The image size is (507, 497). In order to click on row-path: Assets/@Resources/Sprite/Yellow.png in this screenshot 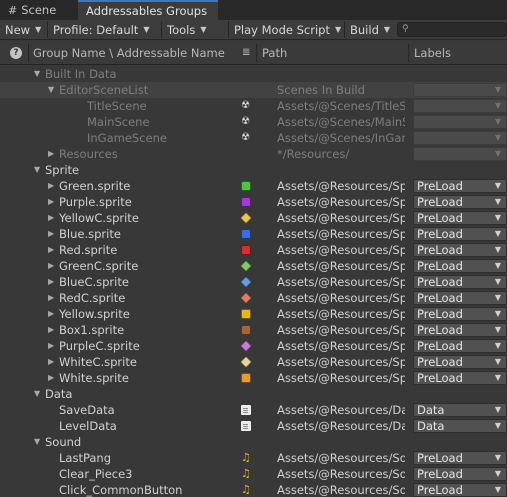, I will do `click(341, 314)`.